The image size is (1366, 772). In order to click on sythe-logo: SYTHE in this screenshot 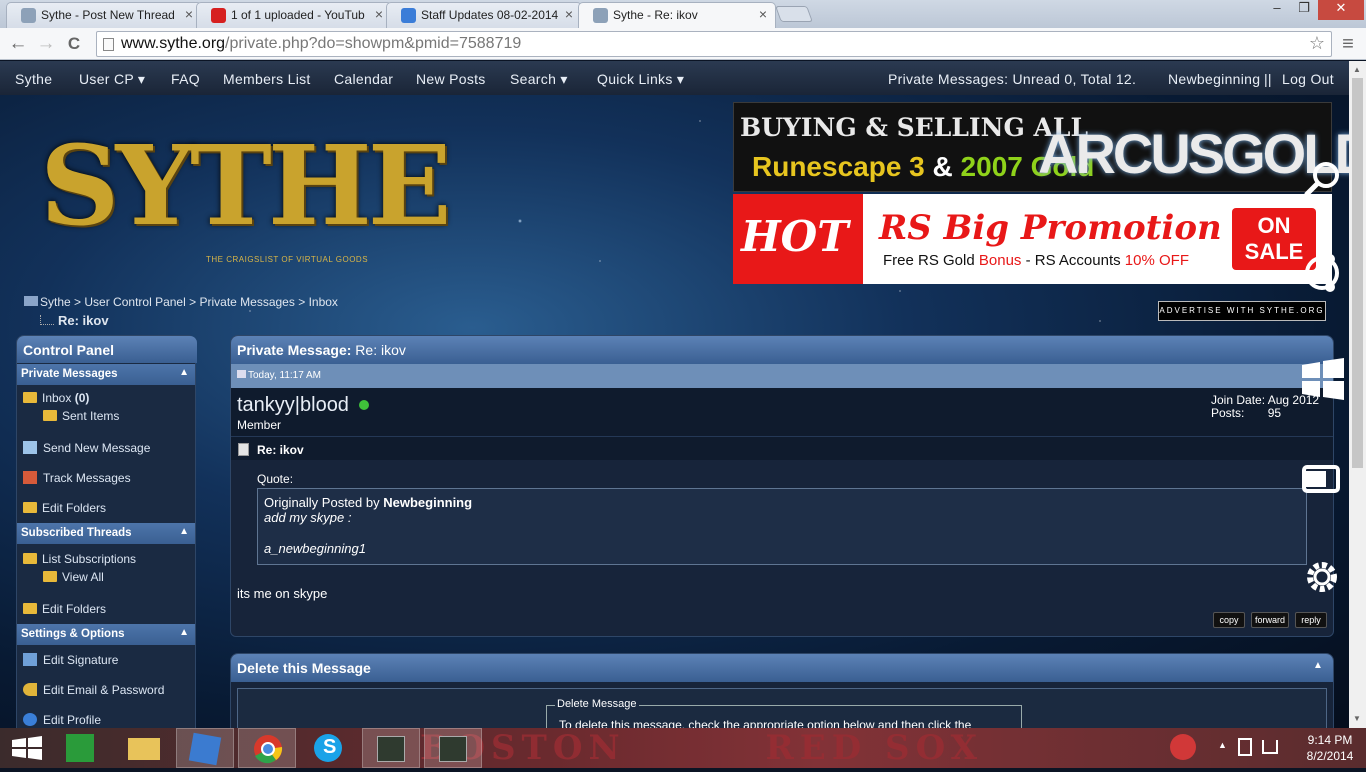, I will do `click(246, 186)`.